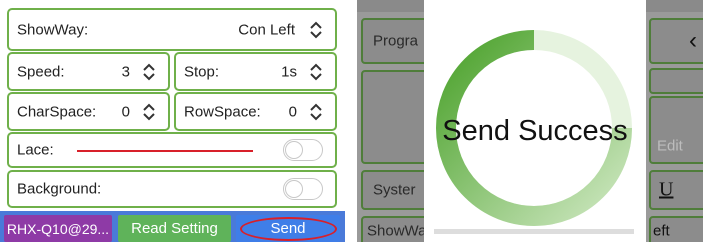  What do you see at coordinates (35, 150) in the screenshot?
I see `lace-label: Lace:` at bounding box center [35, 150].